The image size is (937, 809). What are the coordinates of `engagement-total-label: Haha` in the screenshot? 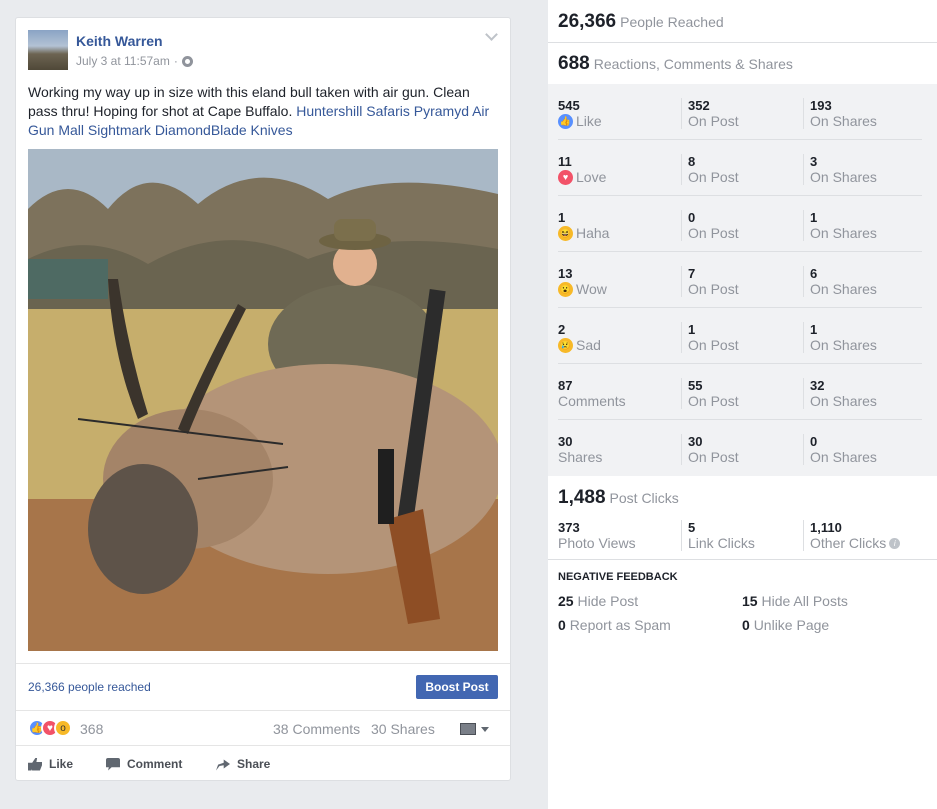 It's located at (593, 233).